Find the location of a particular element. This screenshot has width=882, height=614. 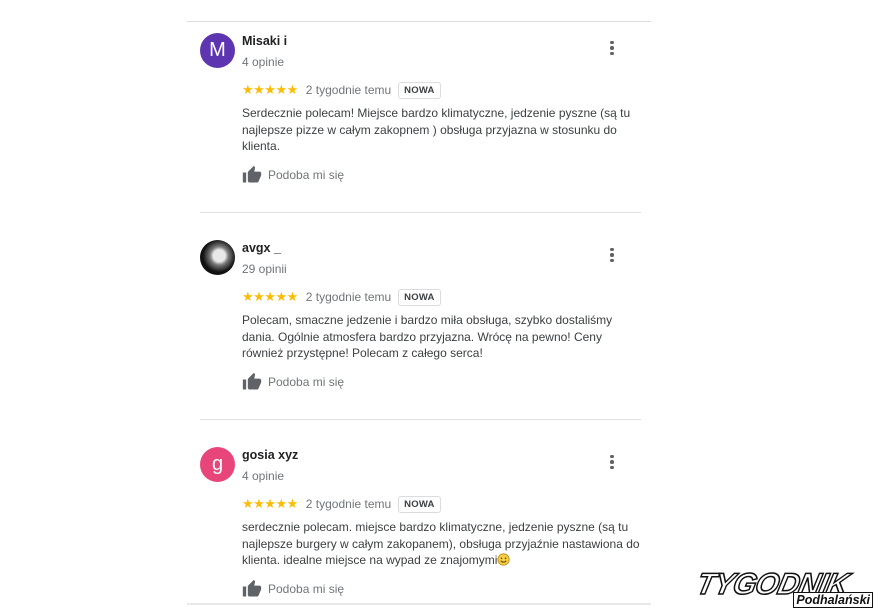

reviewer-name: Misaki i is located at coordinates (264, 41).